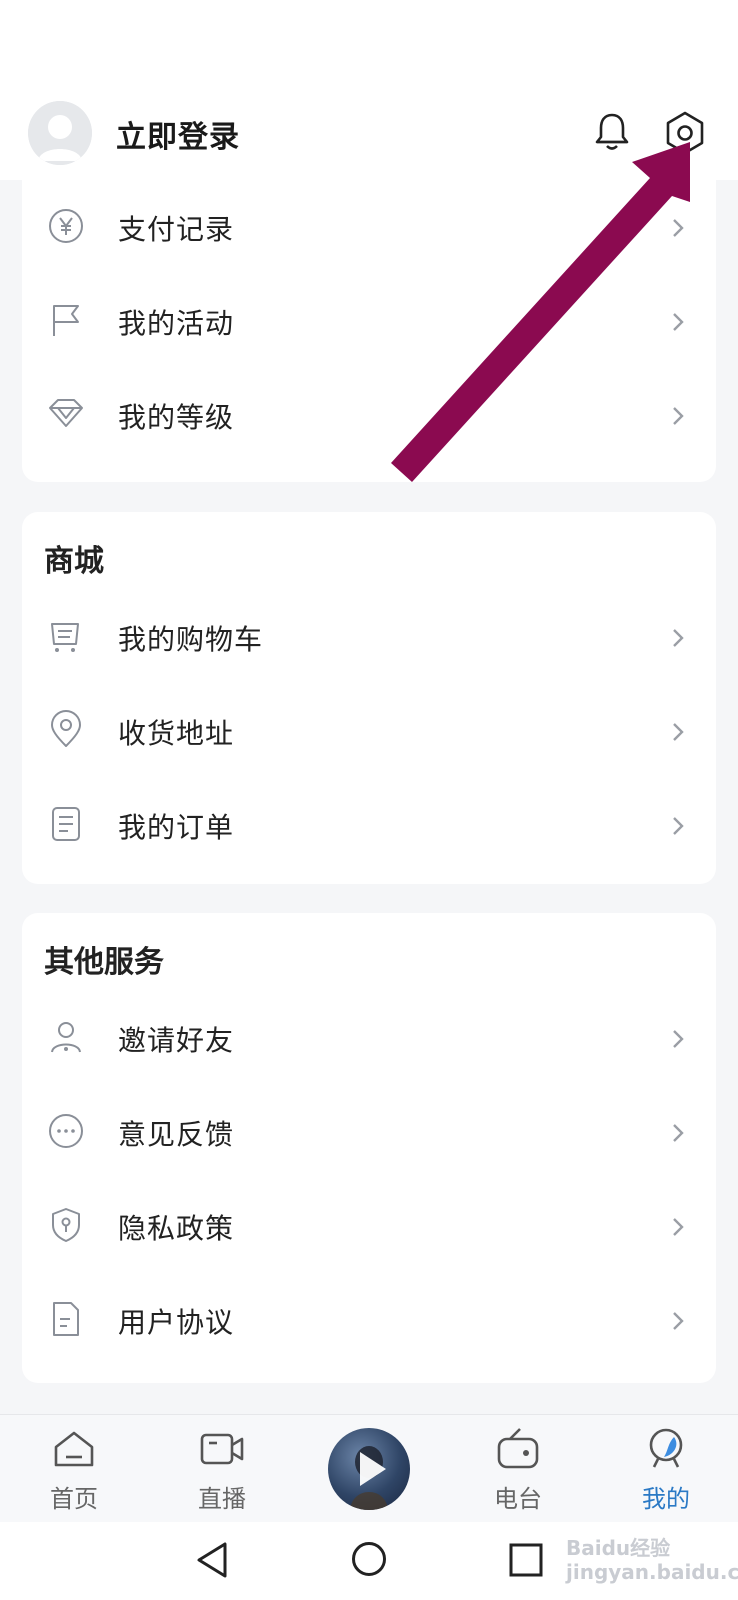 The height and width of the screenshot is (1600, 738). What do you see at coordinates (65, 637) in the screenshot?
I see `cart-icon` at bounding box center [65, 637].